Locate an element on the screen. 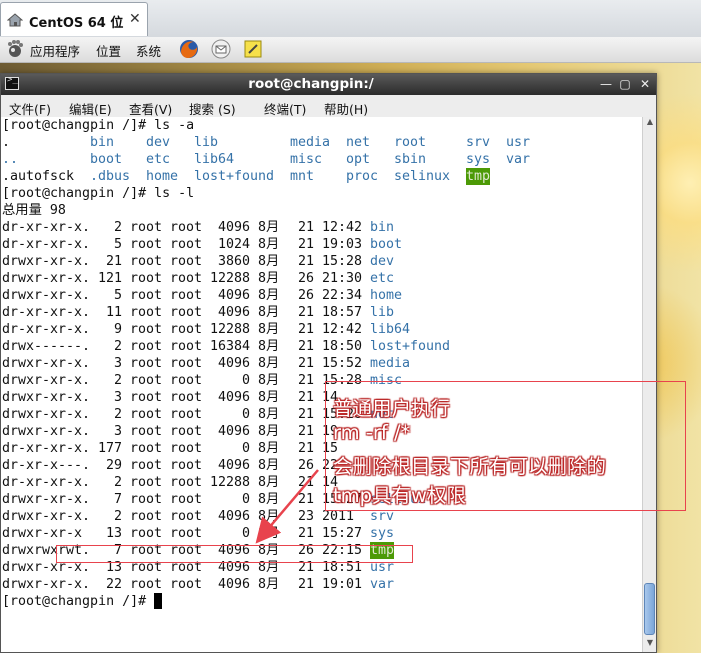 Image resolution: width=701 pixels, height=653 pixels. scroll-up-icon: ▲ is located at coordinates (650, 124).